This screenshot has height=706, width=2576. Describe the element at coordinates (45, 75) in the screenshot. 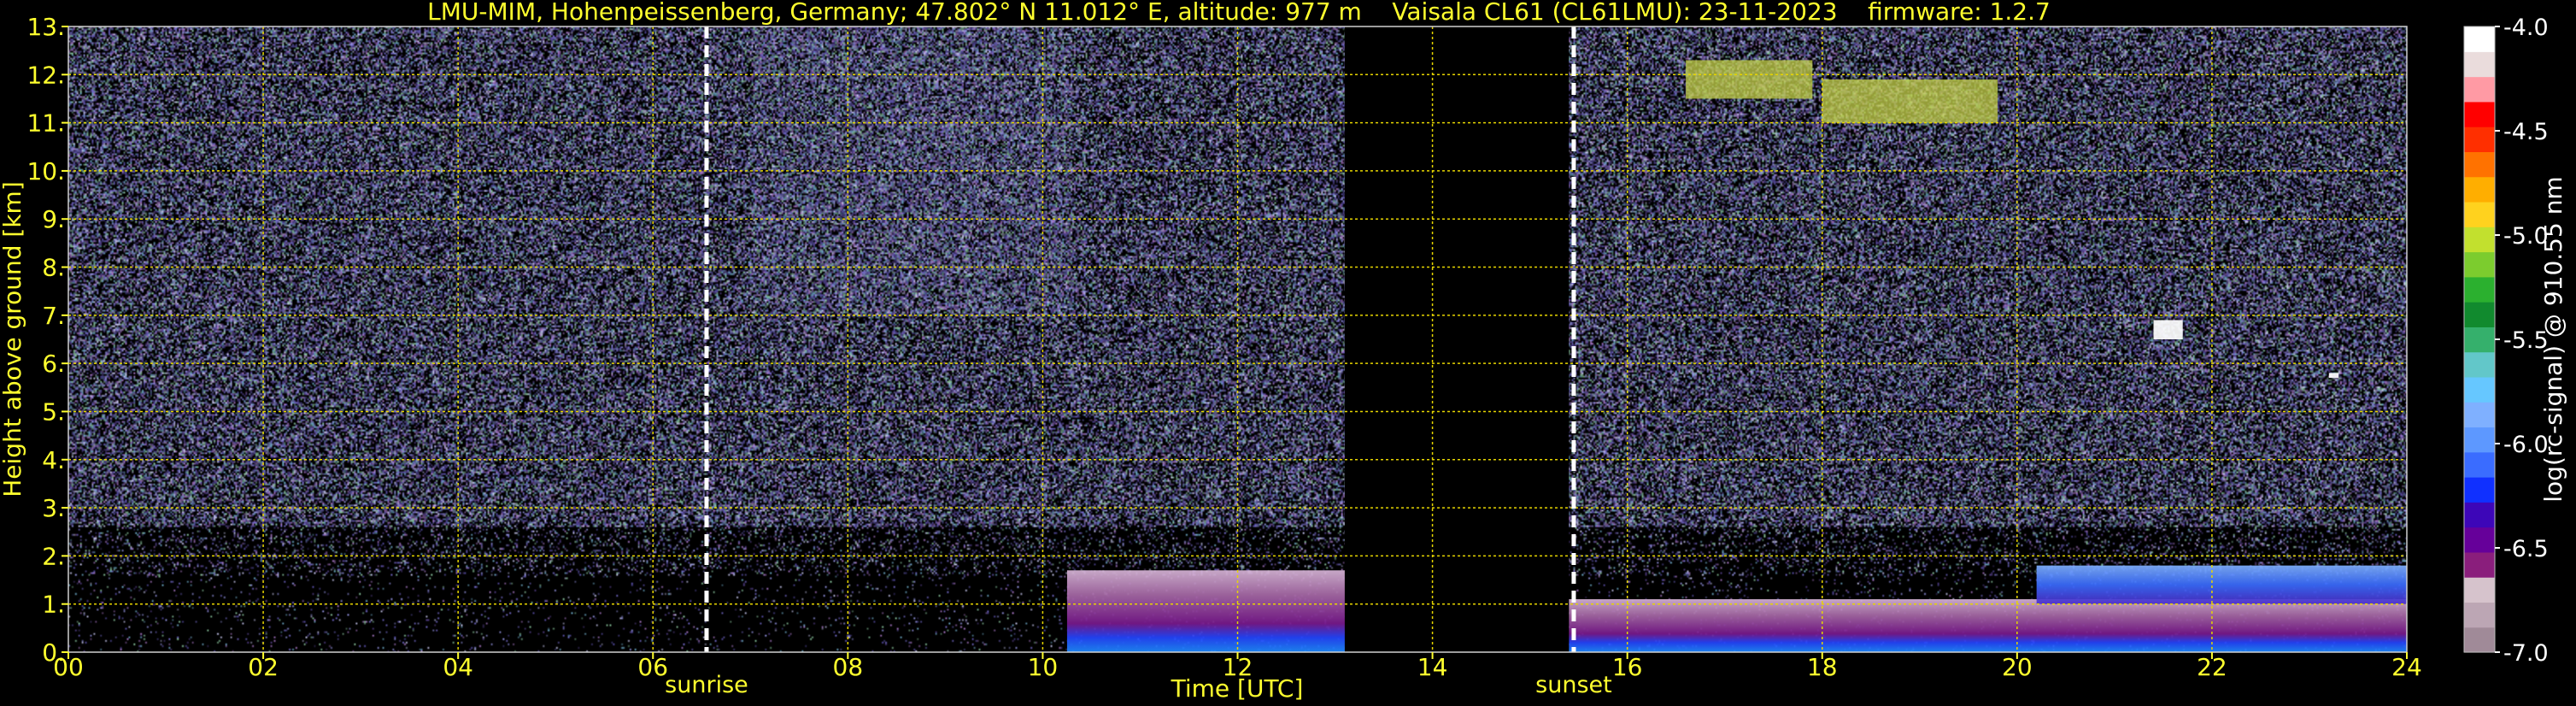

I see `y-tick-label: 12.` at that location.